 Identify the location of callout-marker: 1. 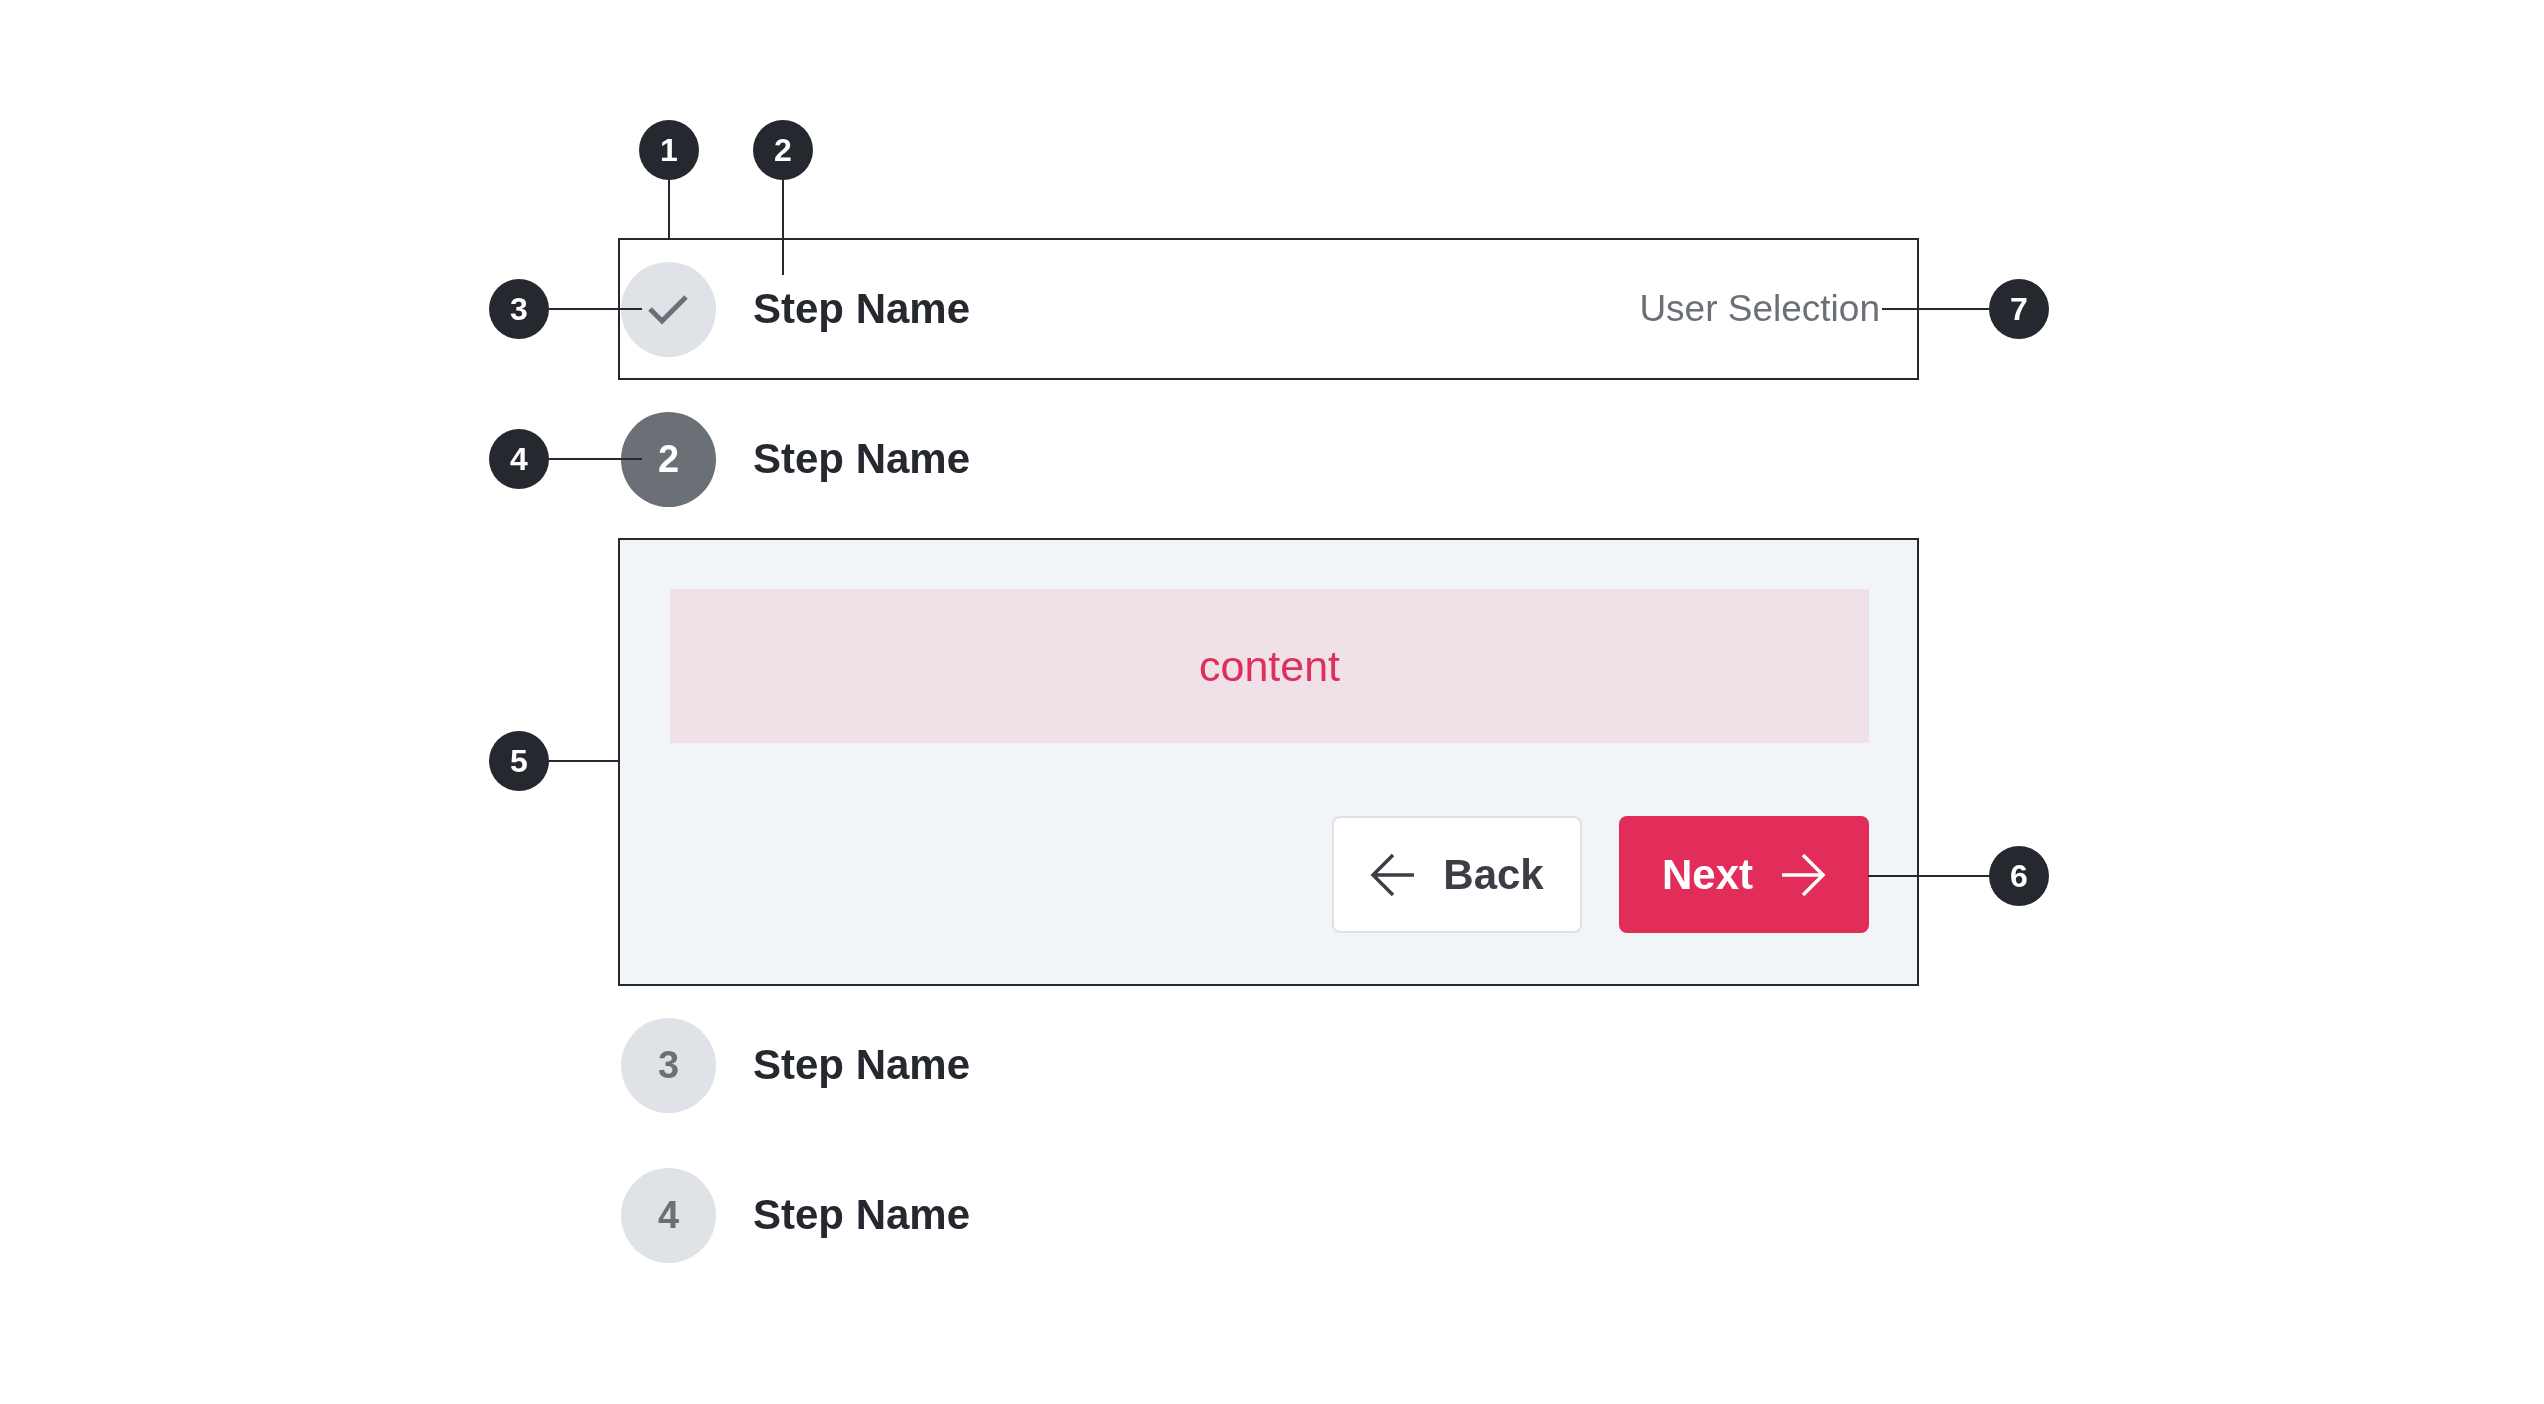
(669, 150).